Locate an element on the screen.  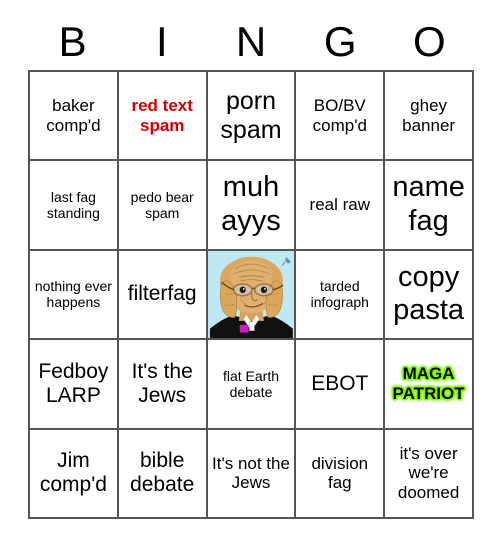
bingo-cell-b4: Fedboy LARP is located at coordinates (74, 385).